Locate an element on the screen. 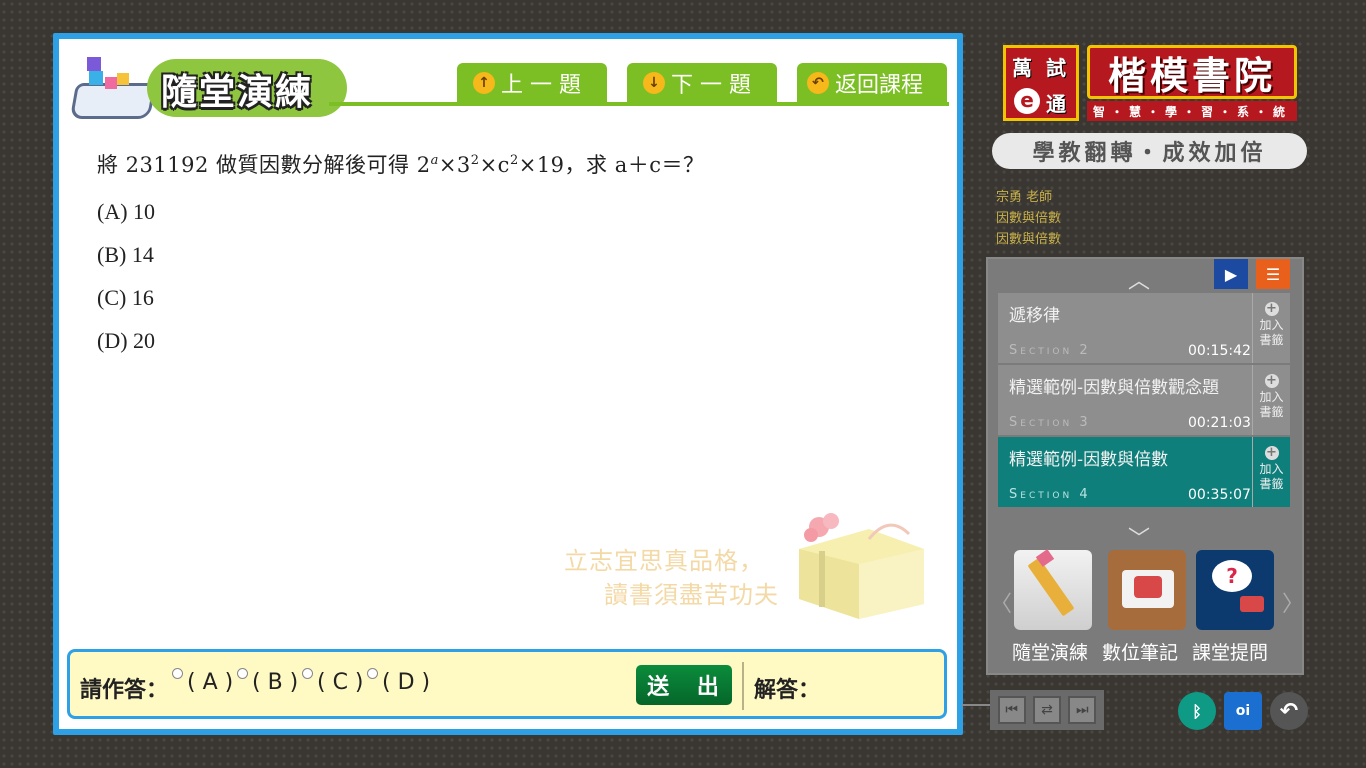 The height and width of the screenshot is (768, 1366). notes-tool-label: 數位筆記 is located at coordinates (1140, 651).